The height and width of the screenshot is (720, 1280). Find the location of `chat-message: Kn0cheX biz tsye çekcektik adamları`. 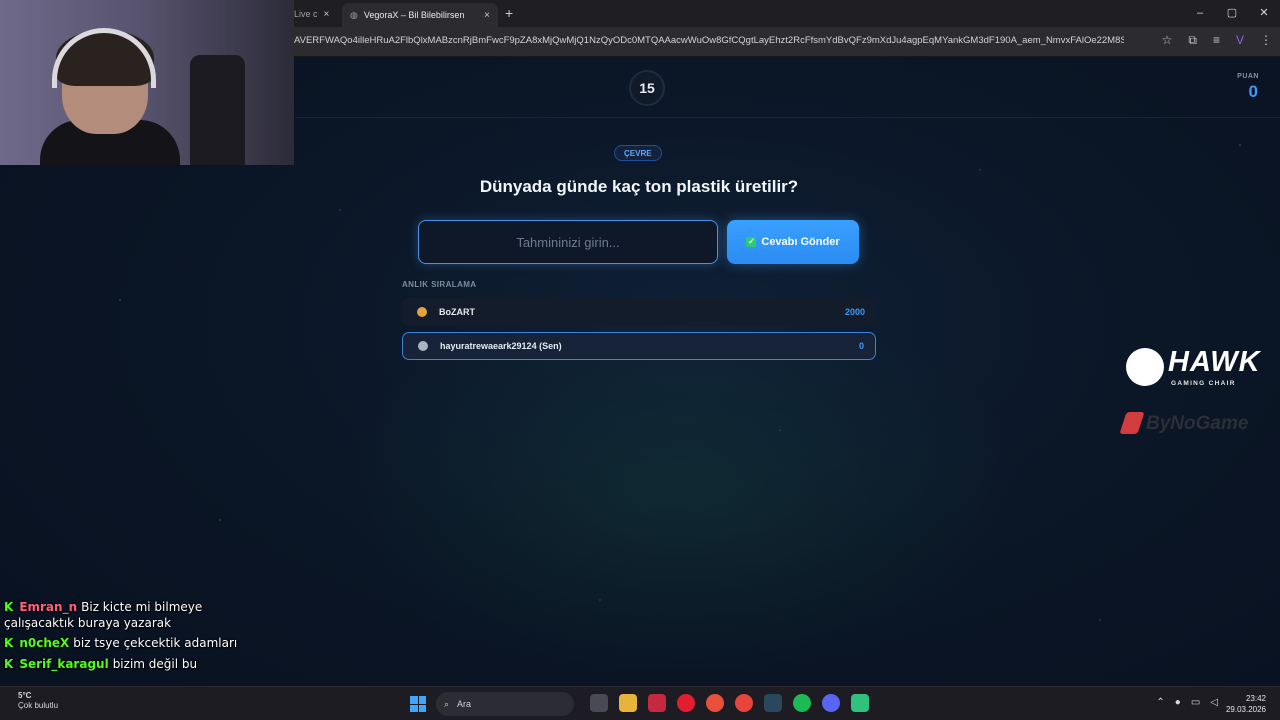

chat-message: Kn0cheX biz tsye çekcektik adamları is located at coordinates (139, 644).